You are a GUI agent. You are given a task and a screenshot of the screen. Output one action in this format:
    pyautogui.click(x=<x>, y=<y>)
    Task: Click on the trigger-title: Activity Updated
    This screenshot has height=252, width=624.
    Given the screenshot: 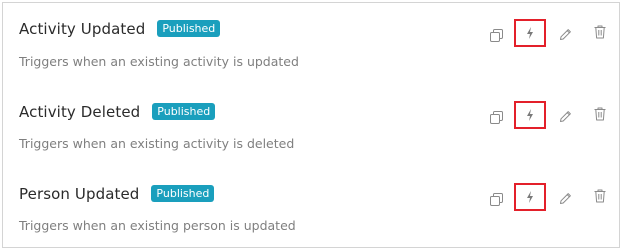 What is the action you would take?
    pyautogui.click(x=82, y=29)
    